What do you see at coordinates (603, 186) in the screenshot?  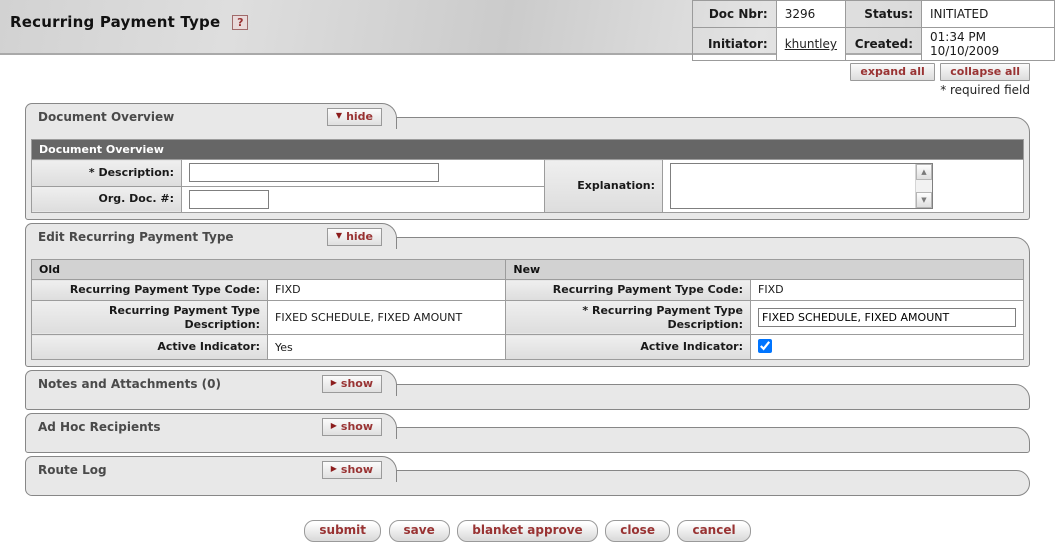 I see `explanation-label: Explanation:` at bounding box center [603, 186].